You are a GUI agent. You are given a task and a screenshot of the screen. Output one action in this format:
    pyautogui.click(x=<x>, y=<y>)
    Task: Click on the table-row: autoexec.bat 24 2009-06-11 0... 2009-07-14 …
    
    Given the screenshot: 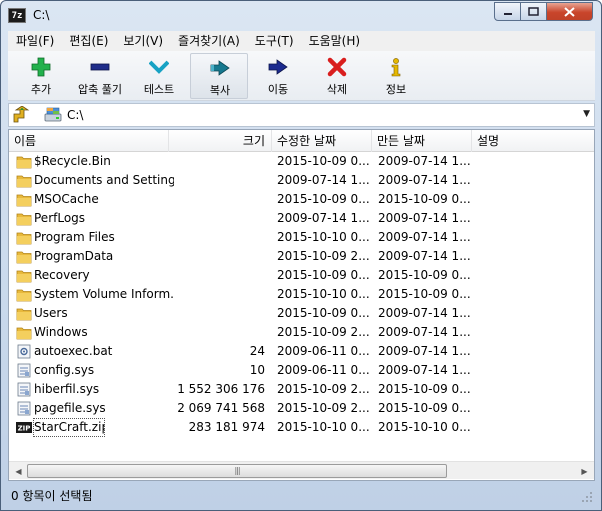 What is the action you would take?
    pyautogui.click(x=301, y=351)
    